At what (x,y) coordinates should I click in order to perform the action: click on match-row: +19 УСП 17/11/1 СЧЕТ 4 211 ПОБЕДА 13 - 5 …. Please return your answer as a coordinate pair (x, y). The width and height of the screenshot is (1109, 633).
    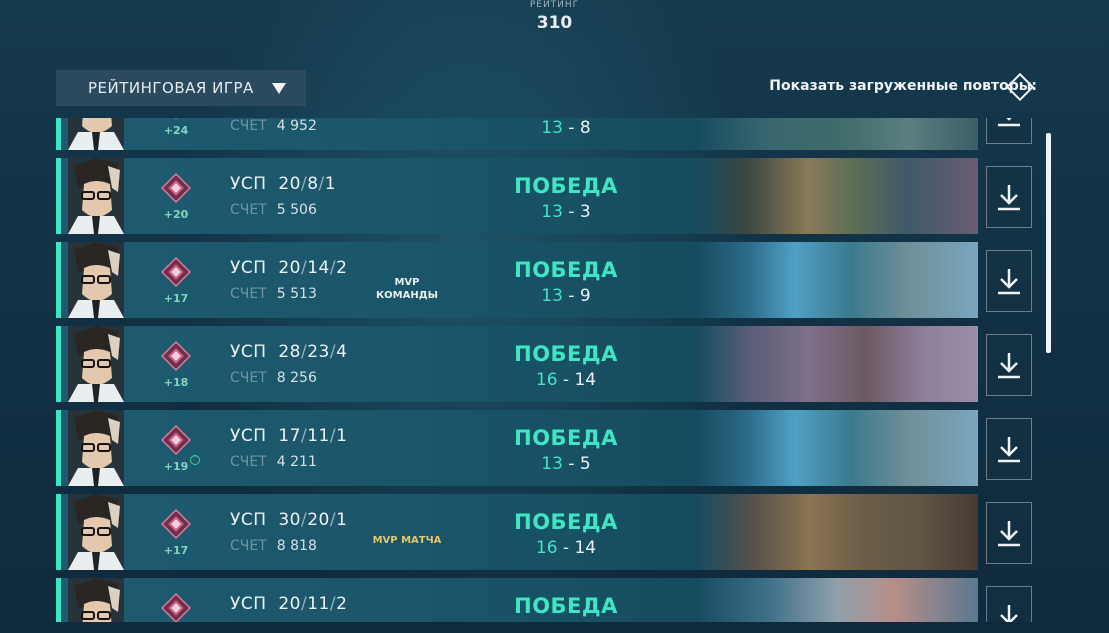
    Looking at the image, I should click on (544, 449).